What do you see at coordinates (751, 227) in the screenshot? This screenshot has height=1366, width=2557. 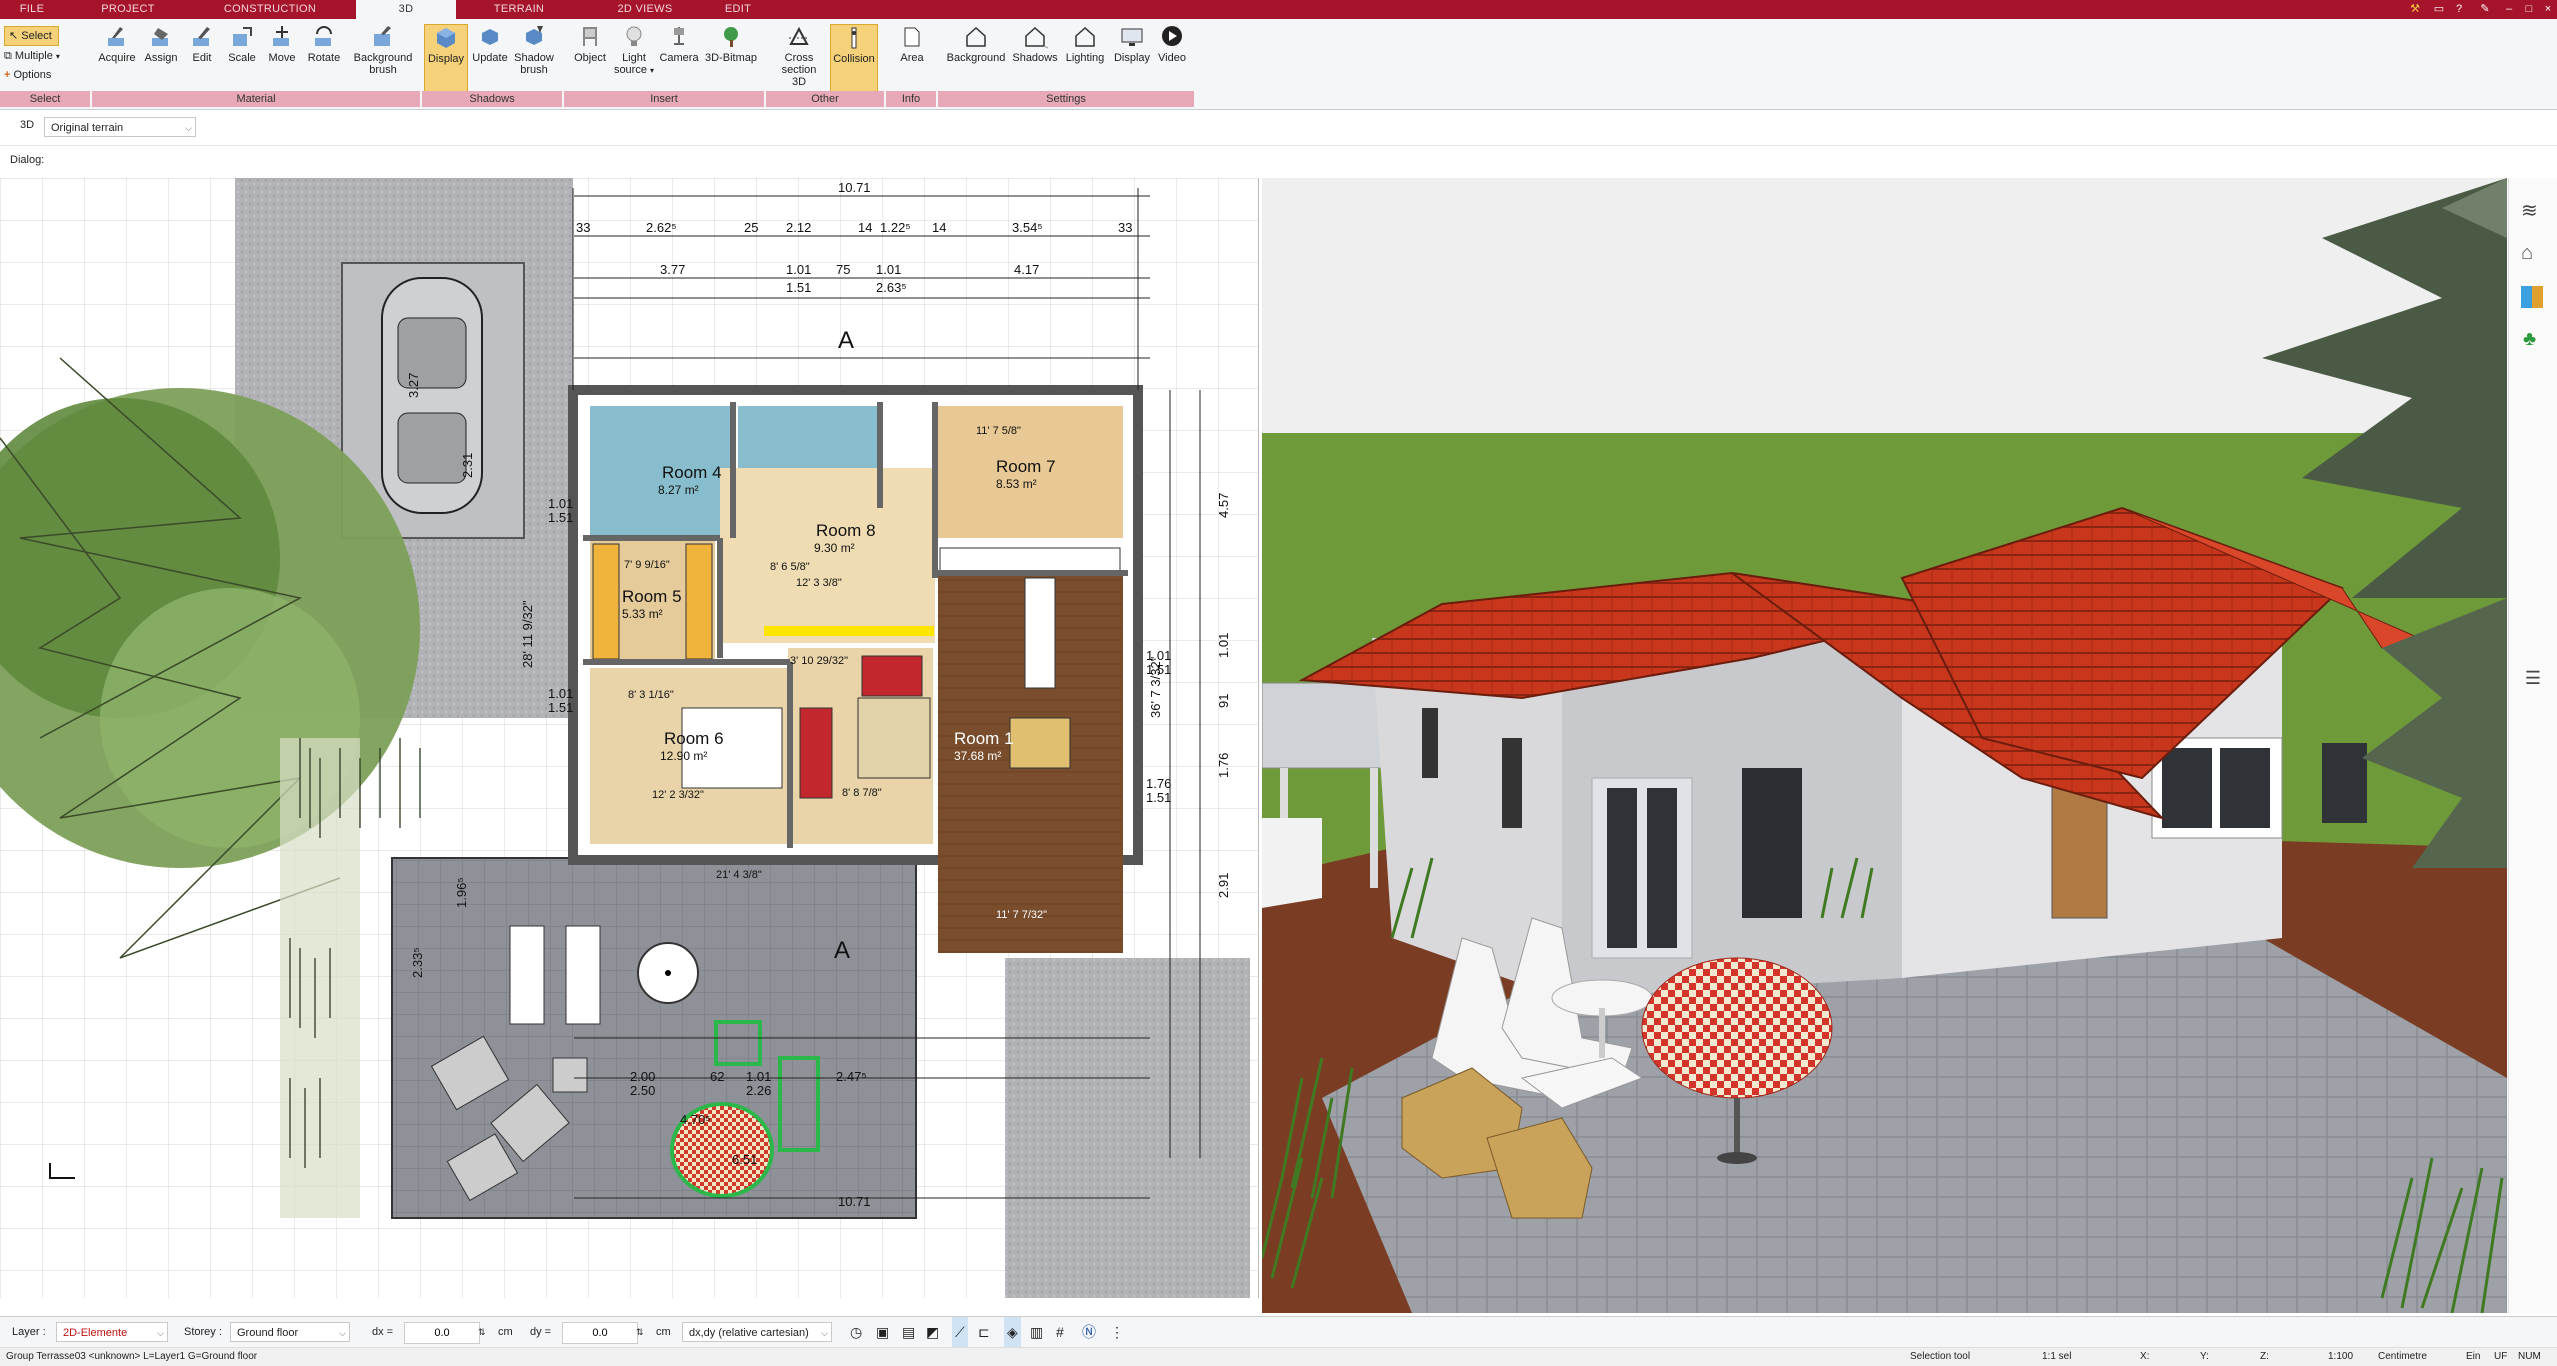 I see `dim-row1-2: 25` at bounding box center [751, 227].